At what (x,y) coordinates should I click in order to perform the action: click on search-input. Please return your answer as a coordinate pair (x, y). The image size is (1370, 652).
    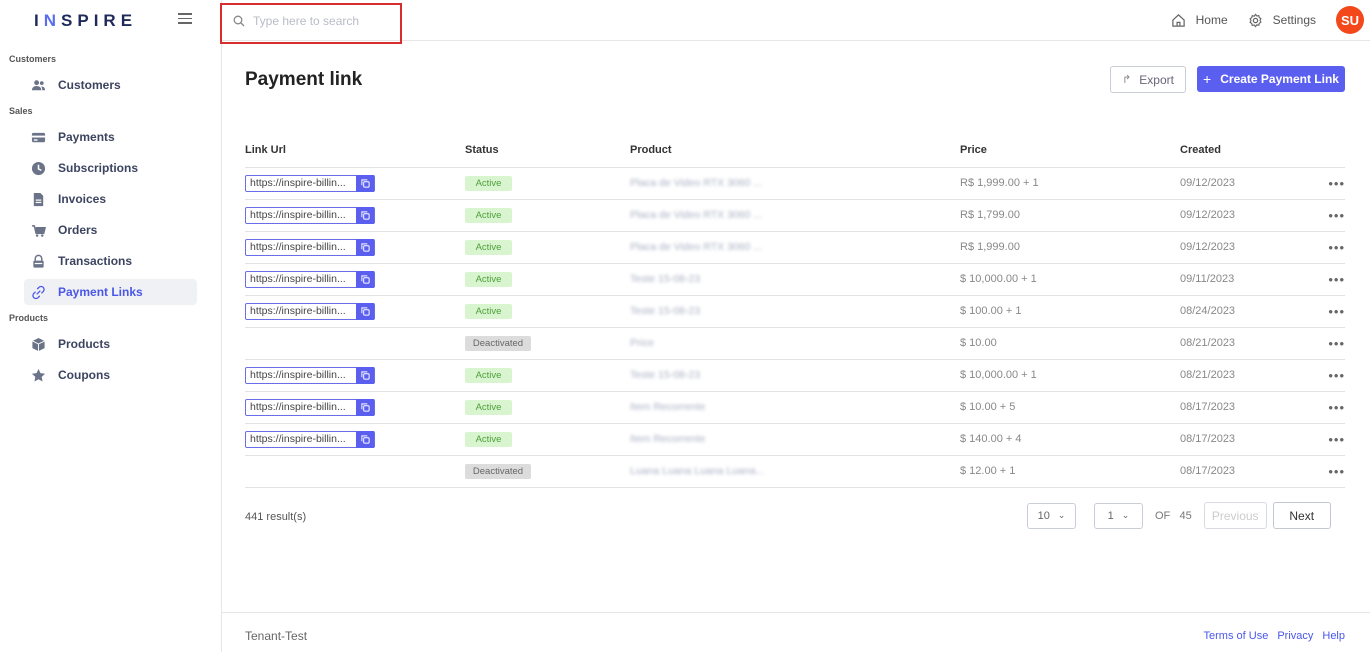
    Looking at the image, I should click on (323, 21).